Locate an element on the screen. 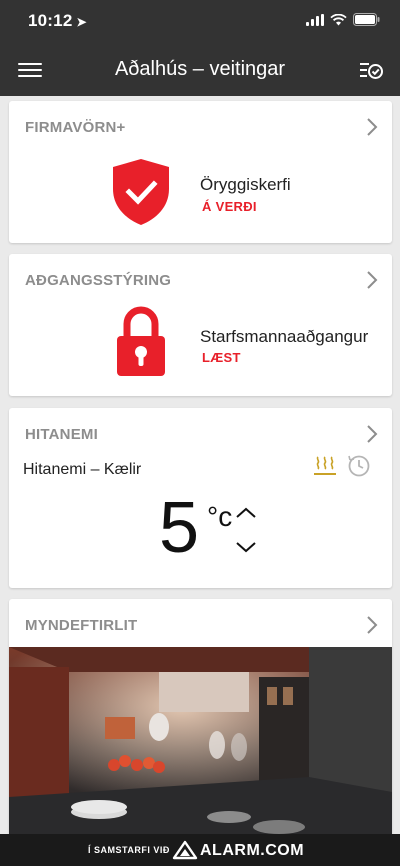  alarm-brand: ALARM.COM is located at coordinates (252, 850).